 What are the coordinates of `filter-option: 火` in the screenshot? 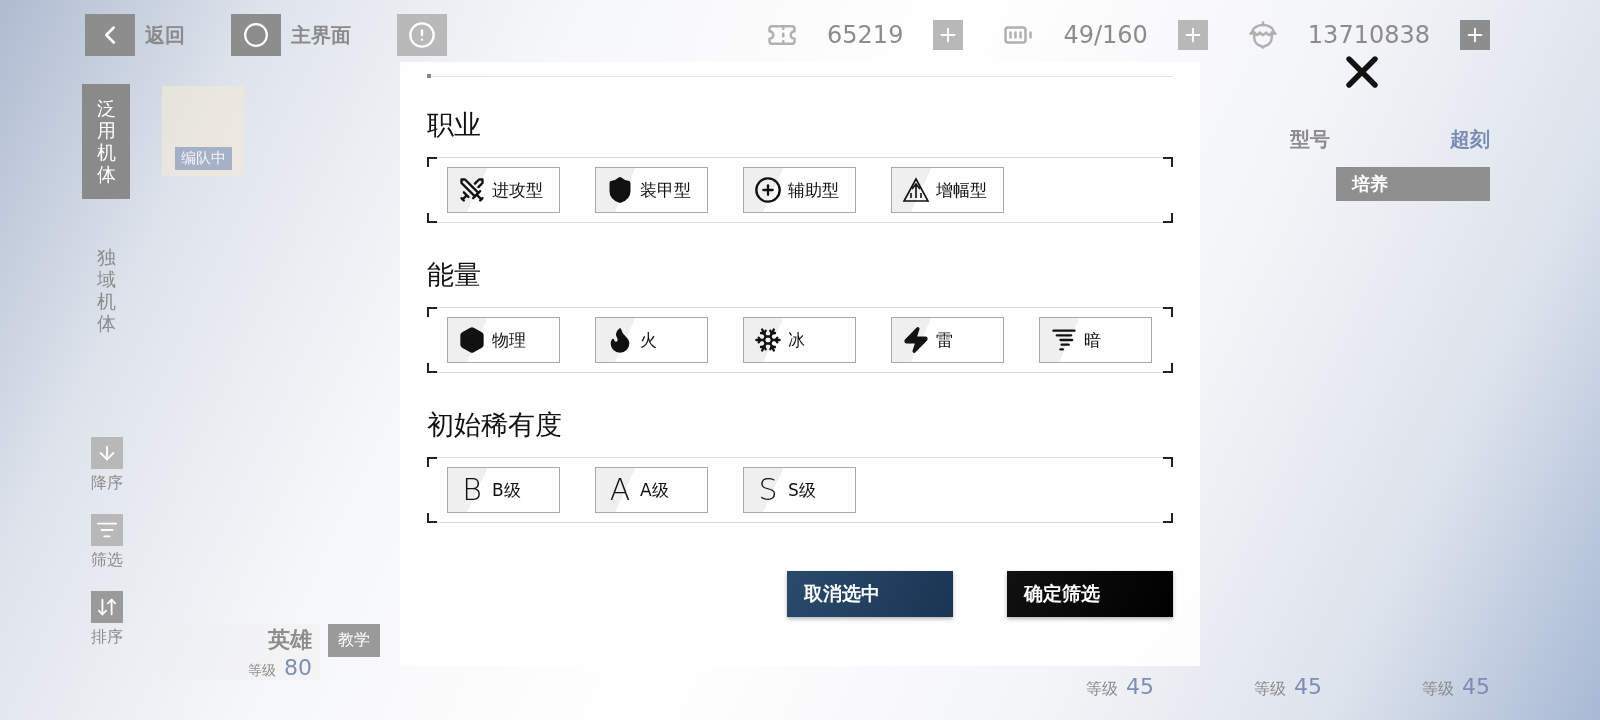 It's located at (651, 340).